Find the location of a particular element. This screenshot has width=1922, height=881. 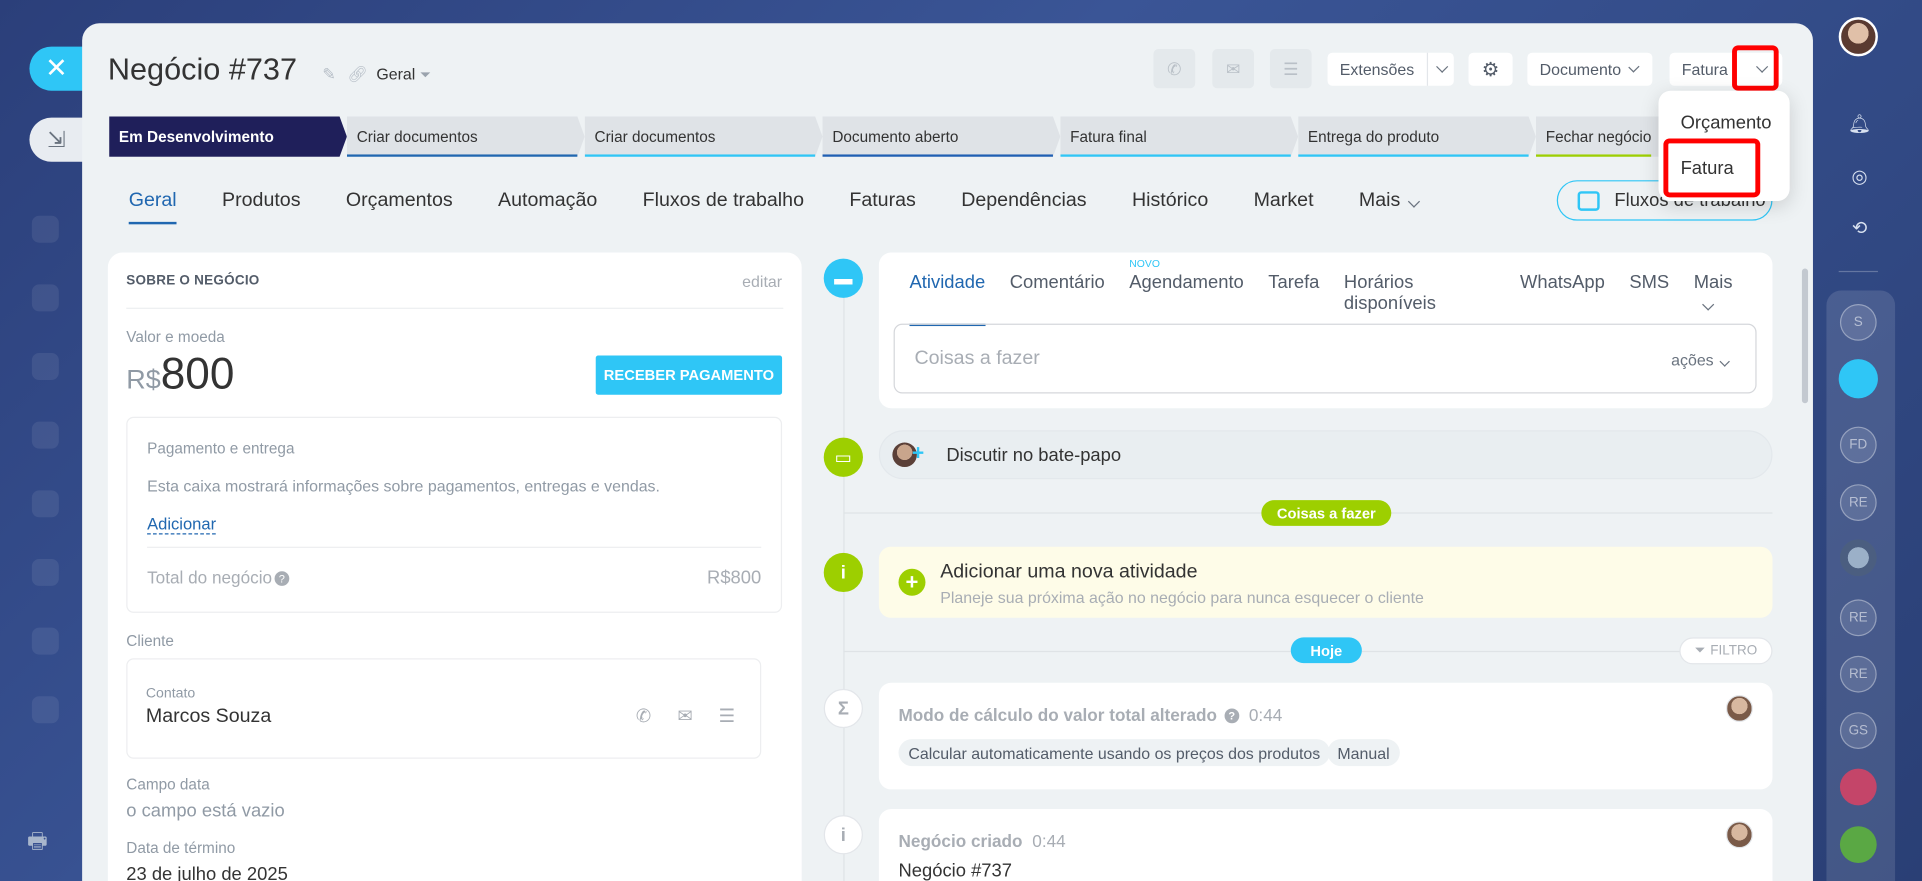

tab-horarios: Horários disponíveis is located at coordinates (1420, 299).